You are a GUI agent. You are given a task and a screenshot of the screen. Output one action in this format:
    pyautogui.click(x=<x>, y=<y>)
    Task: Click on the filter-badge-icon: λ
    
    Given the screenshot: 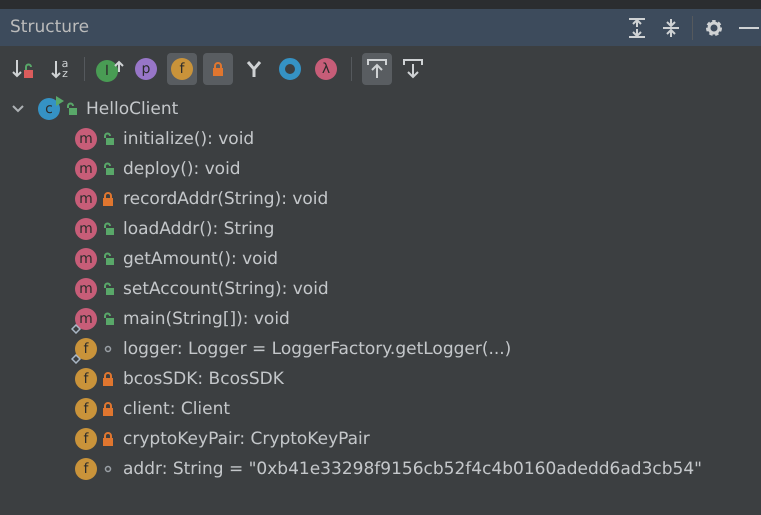 What is the action you would take?
    pyautogui.click(x=326, y=69)
    